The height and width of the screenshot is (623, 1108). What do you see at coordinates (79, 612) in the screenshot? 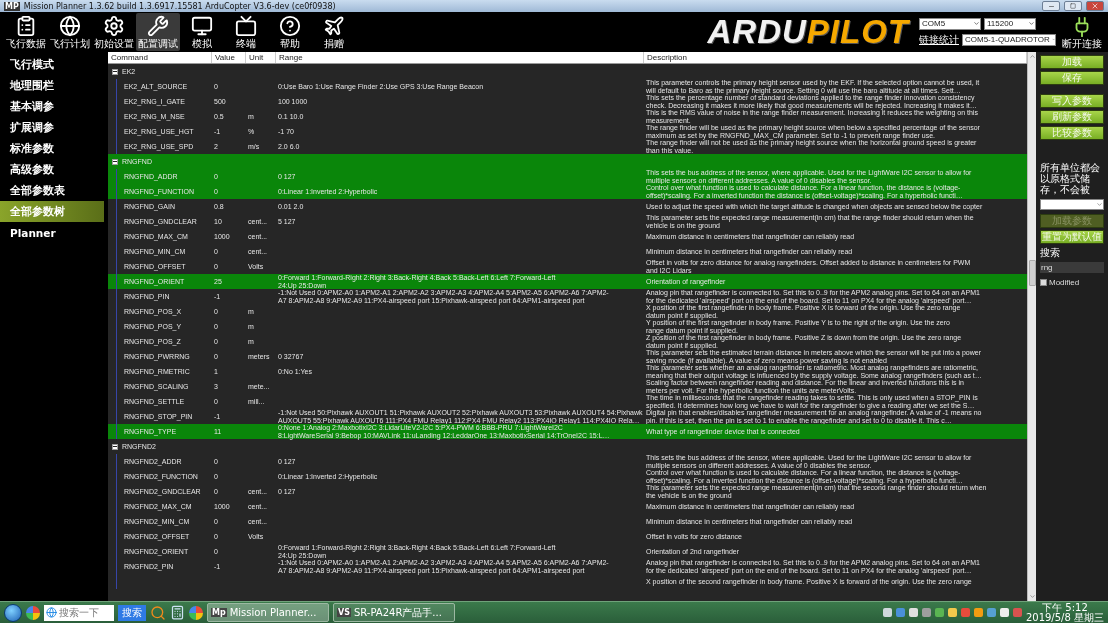
I see `search-field: 搜索一下` at bounding box center [79, 612].